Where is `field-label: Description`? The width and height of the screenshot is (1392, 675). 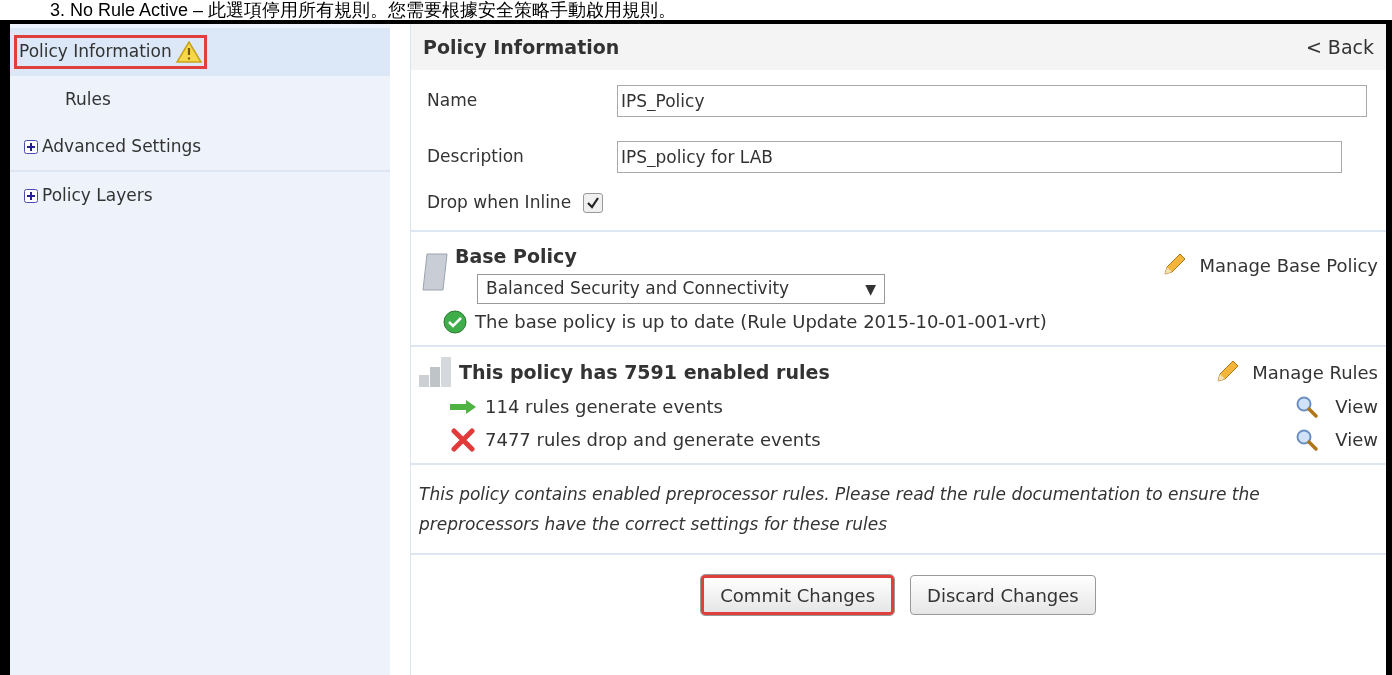 field-label: Description is located at coordinates (476, 157).